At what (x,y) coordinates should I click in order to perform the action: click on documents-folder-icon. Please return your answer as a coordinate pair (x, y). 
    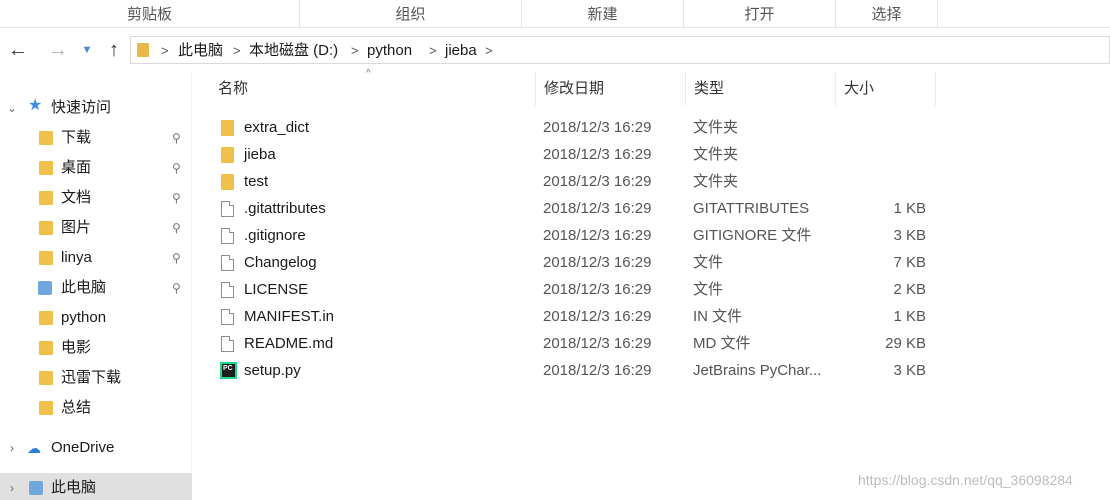
    Looking at the image, I should click on (46, 198).